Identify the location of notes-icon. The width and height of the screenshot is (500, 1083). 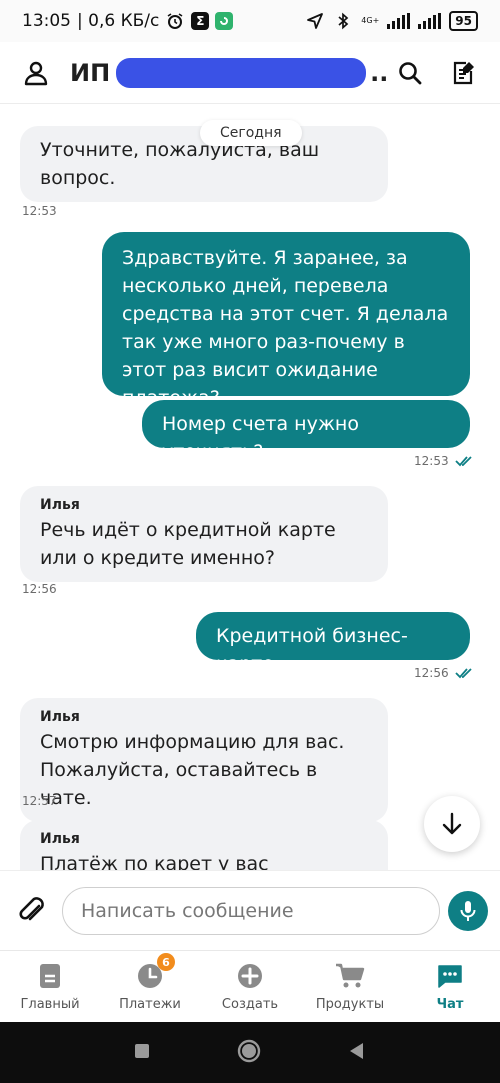
(464, 73).